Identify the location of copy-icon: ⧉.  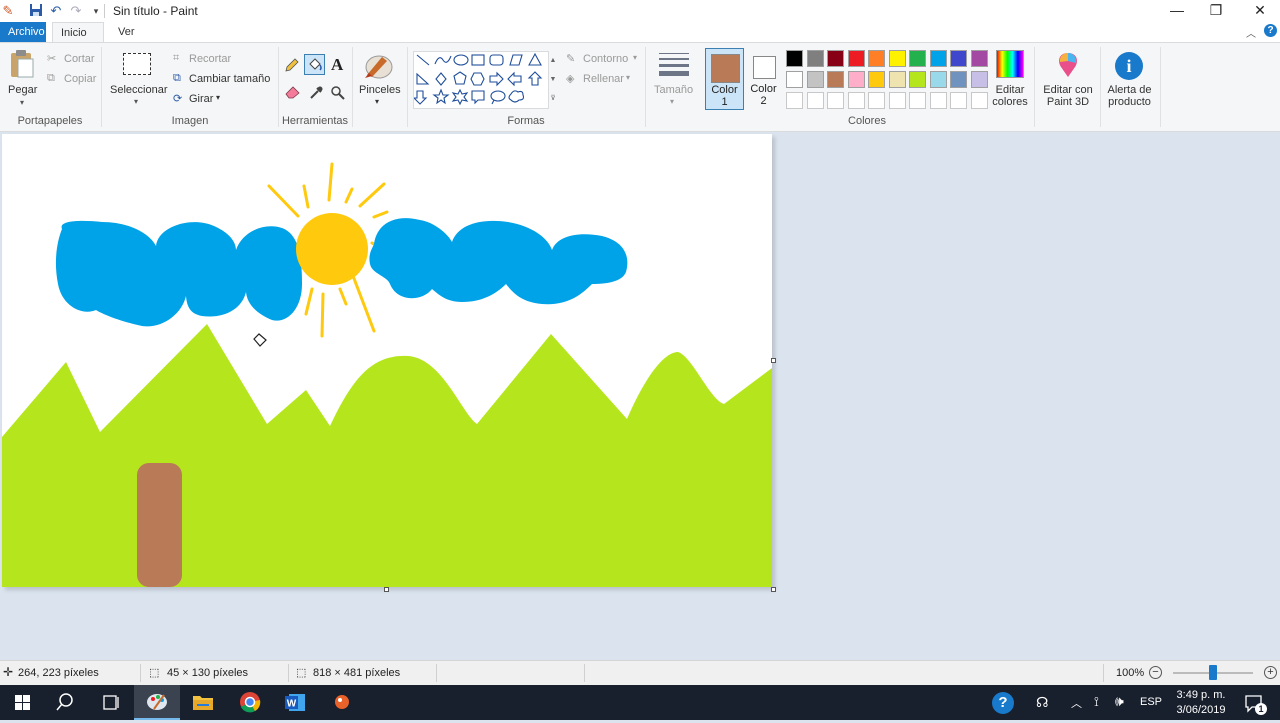
(51, 78).